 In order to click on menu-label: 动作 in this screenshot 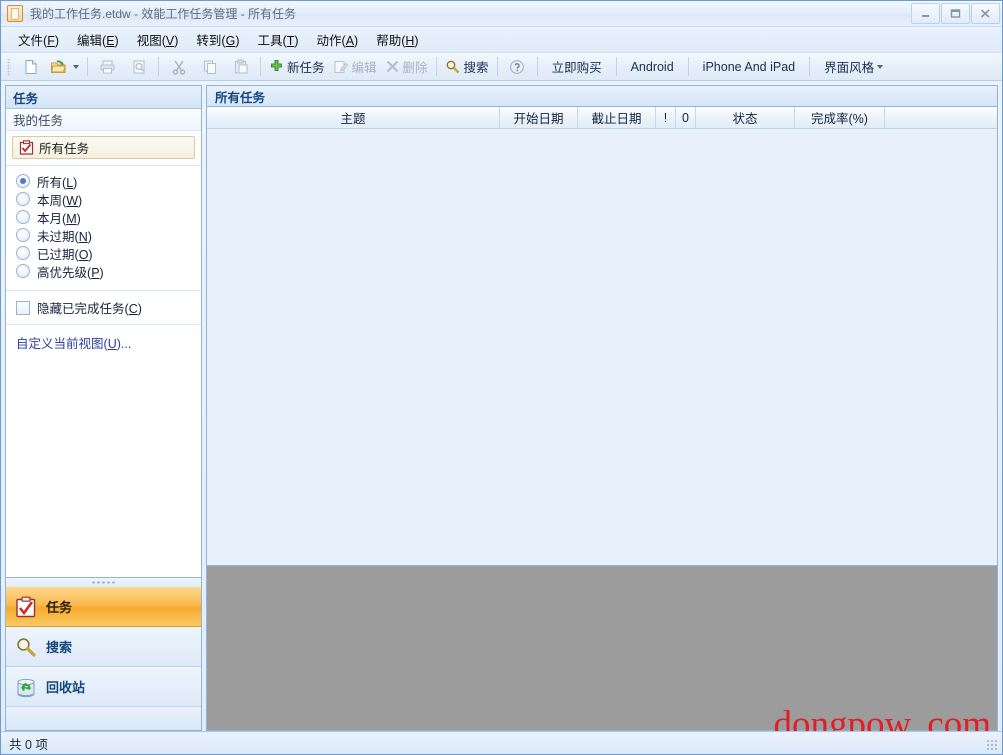, I will do `click(329, 41)`.